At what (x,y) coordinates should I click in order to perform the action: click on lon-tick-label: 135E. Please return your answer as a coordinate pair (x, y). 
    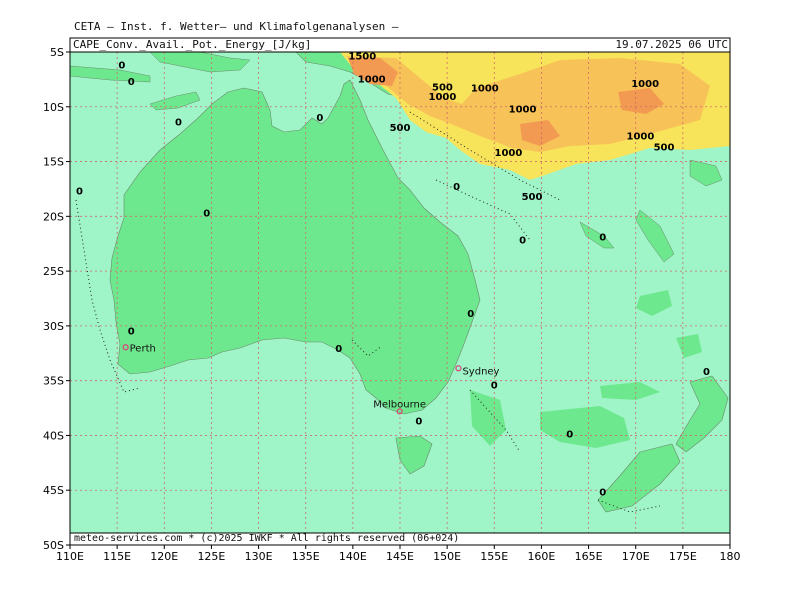
    Looking at the image, I should click on (306, 556).